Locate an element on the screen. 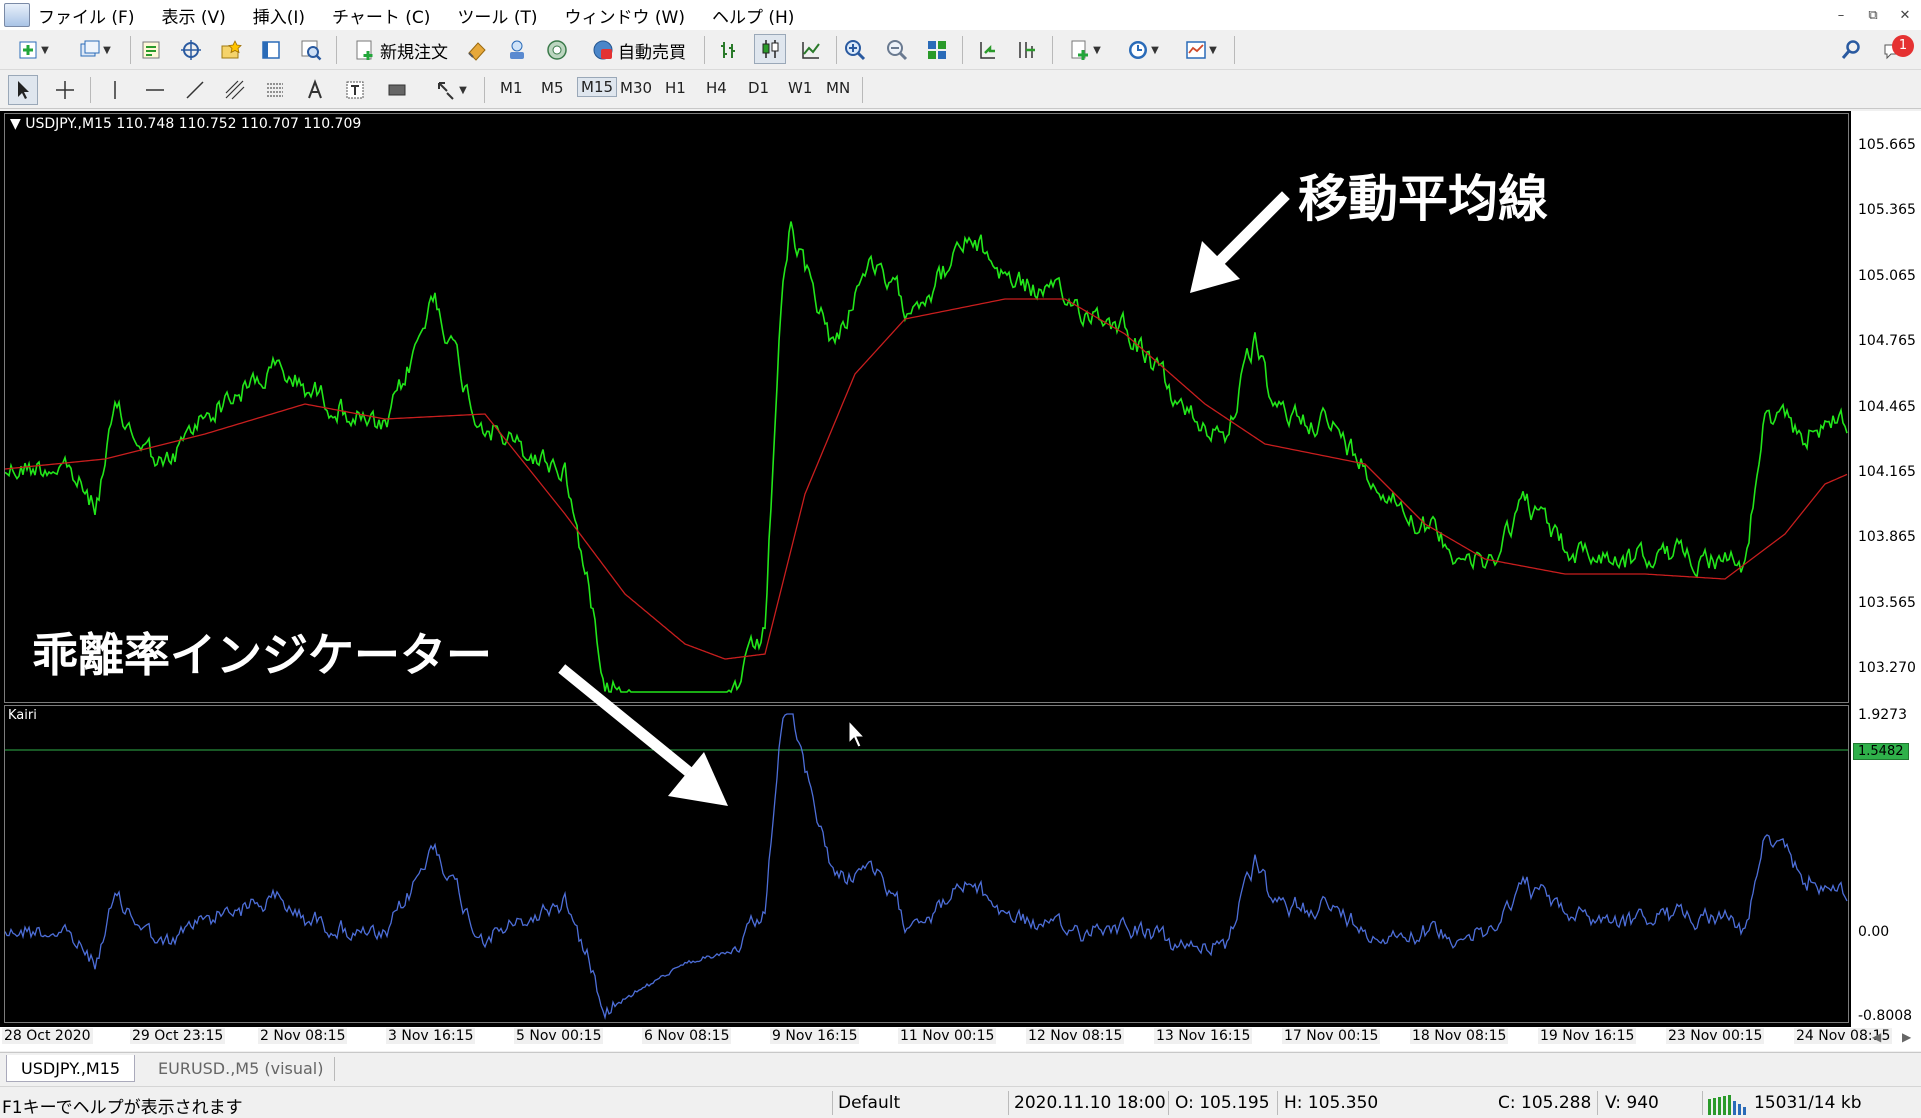 Image resolution: width=1921 pixels, height=1118 pixels. search-button is located at coordinates (1851, 50).